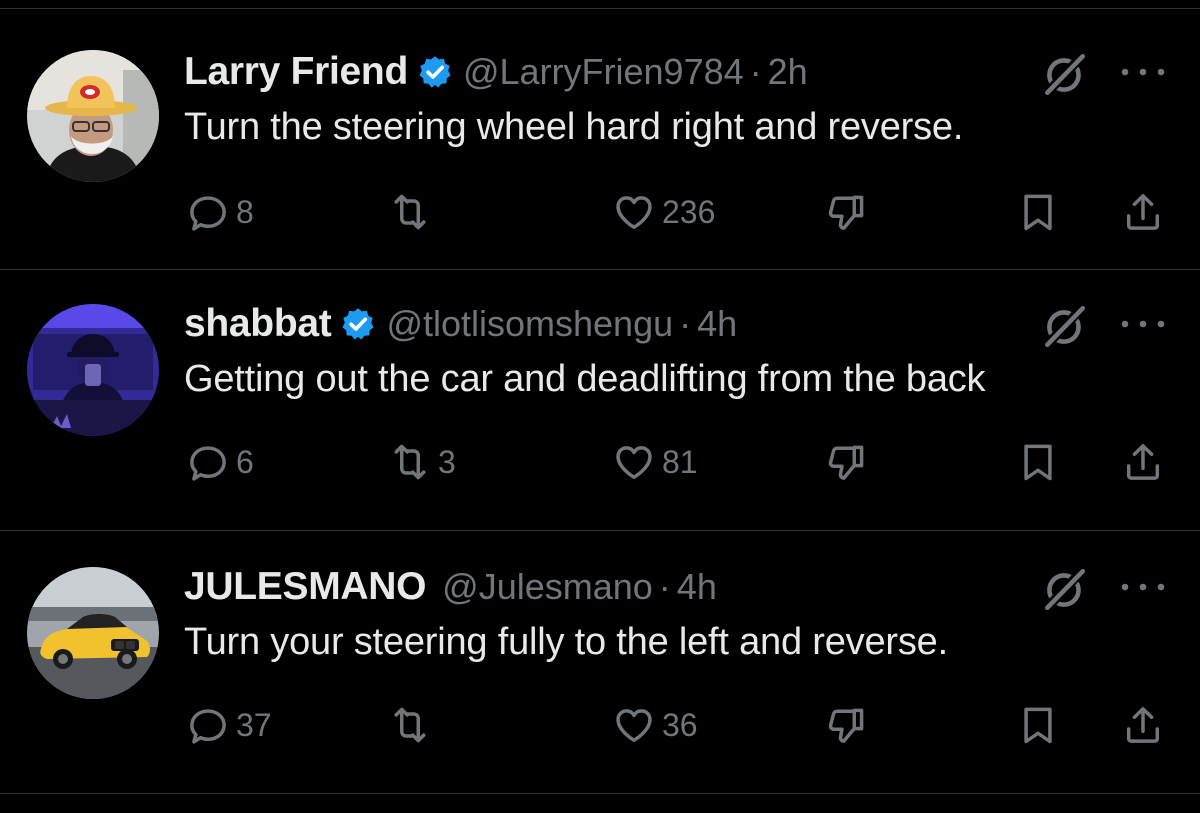 The width and height of the screenshot is (1200, 813). Describe the element at coordinates (447, 461) in the screenshot. I see `retweet-count: 3` at that location.